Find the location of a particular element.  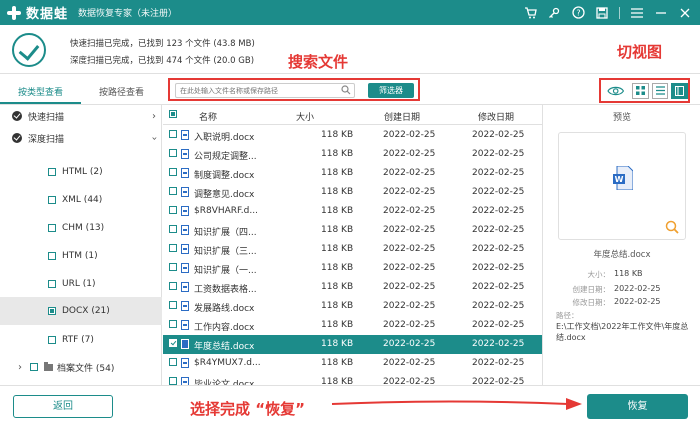

column-modified: 修改日期 is located at coordinates (496, 116).